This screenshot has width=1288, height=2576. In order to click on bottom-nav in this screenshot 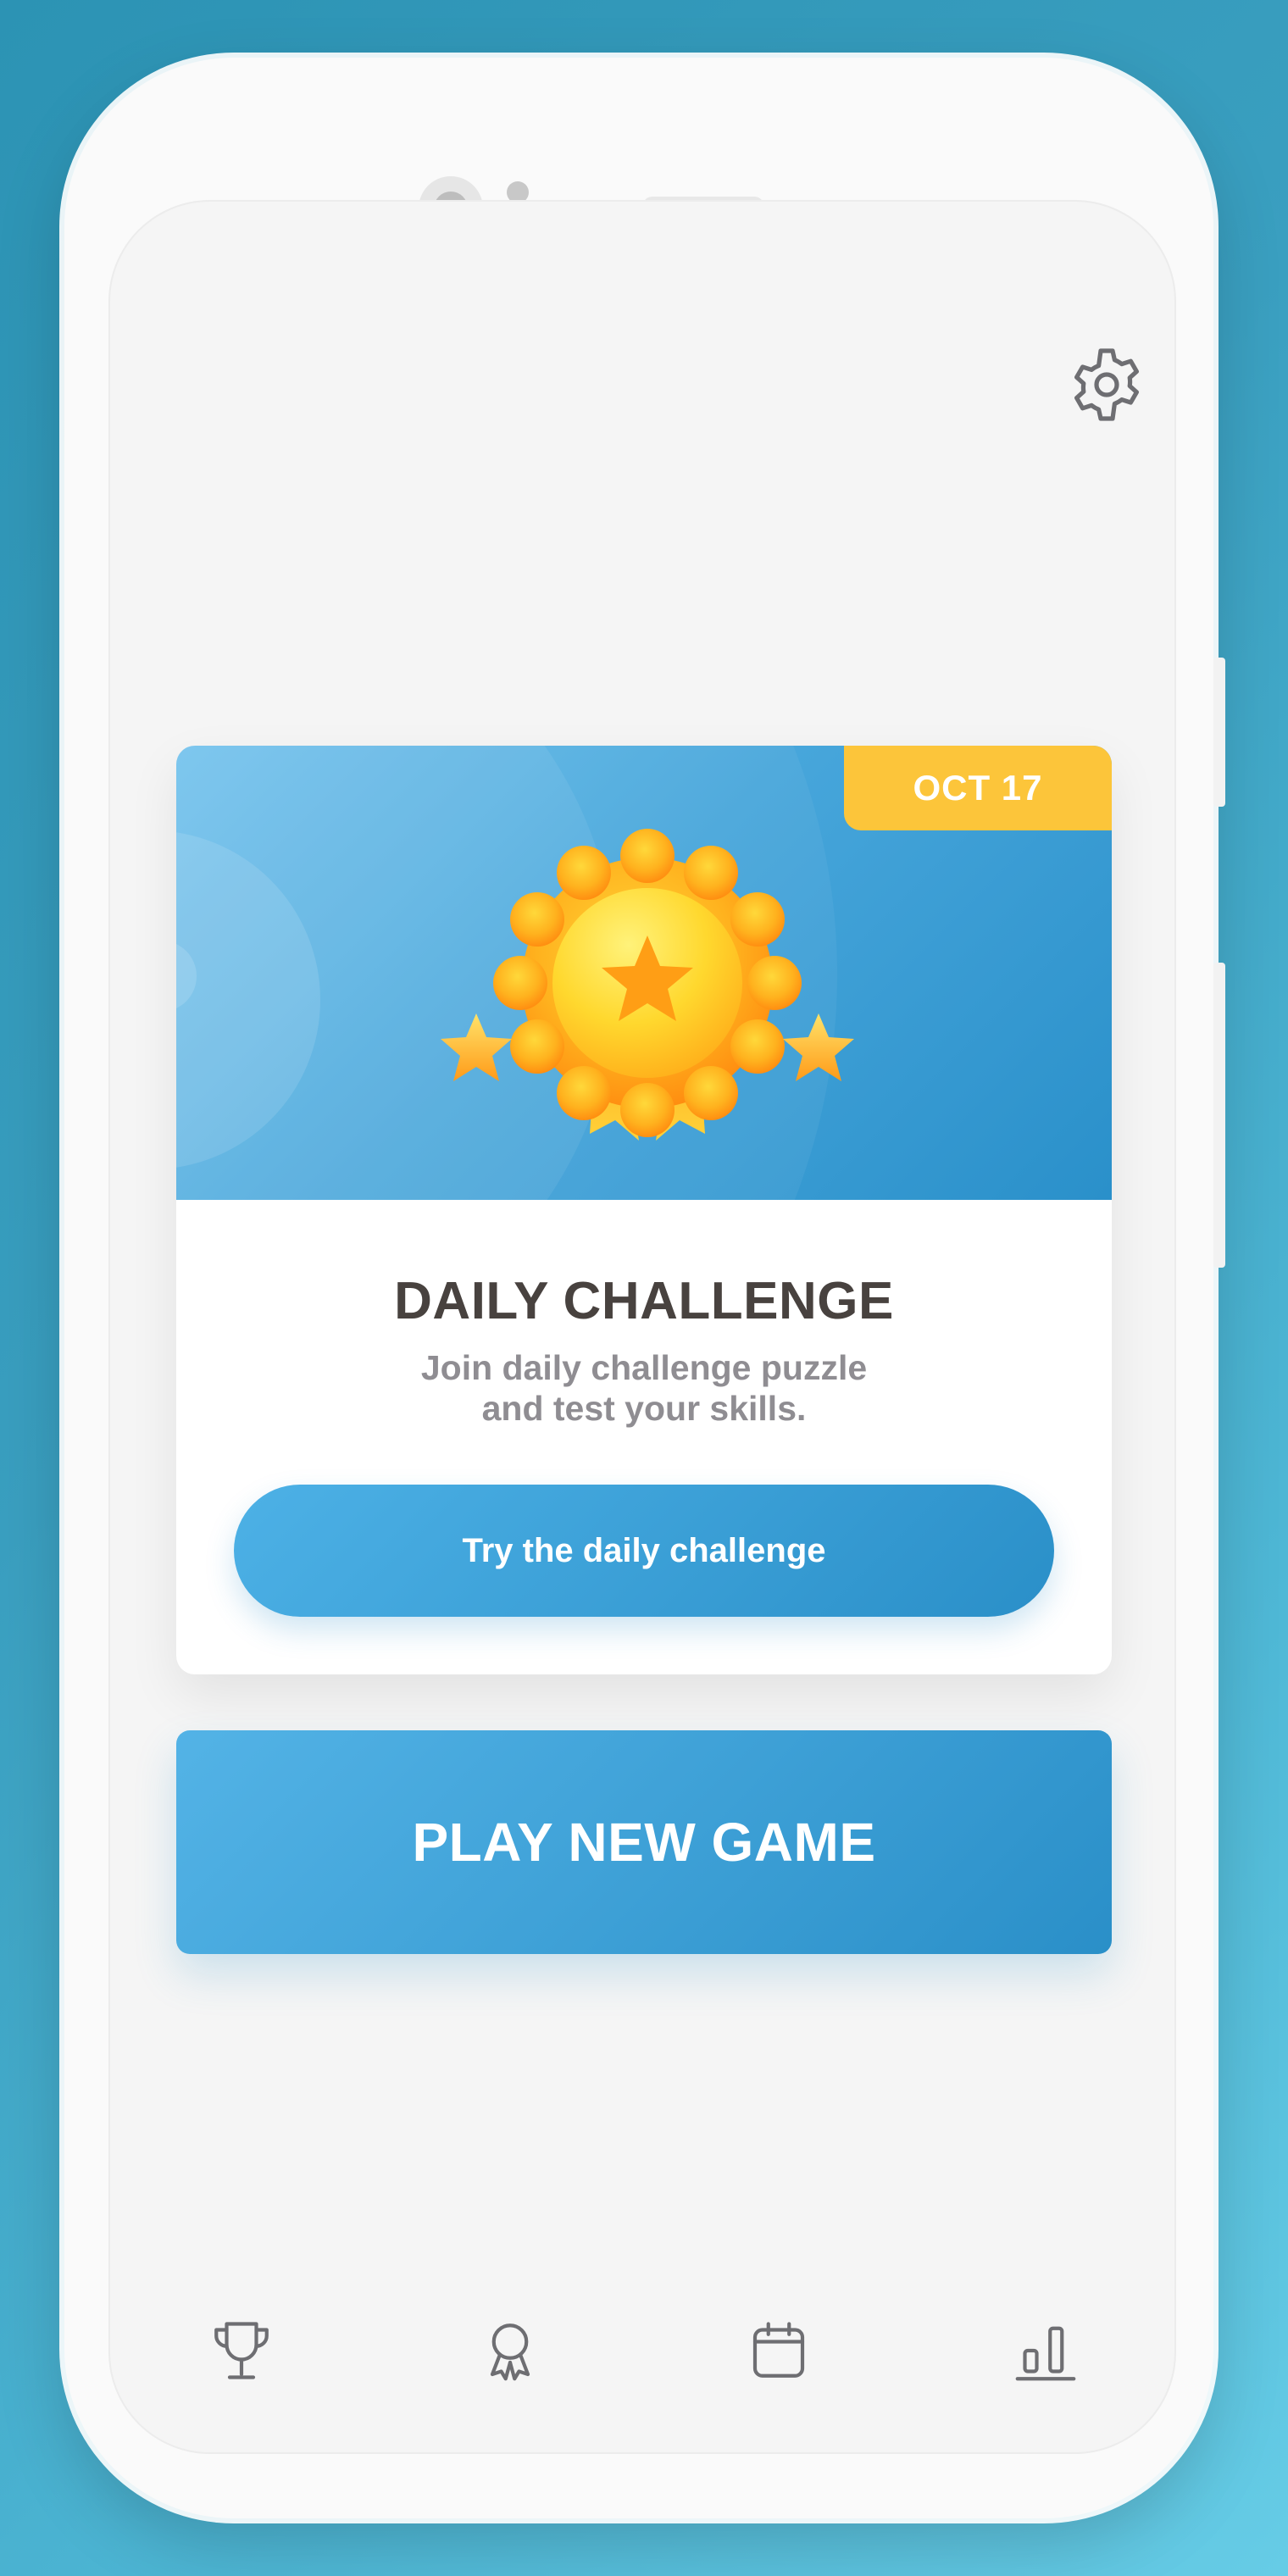, I will do `click(642, 2350)`.